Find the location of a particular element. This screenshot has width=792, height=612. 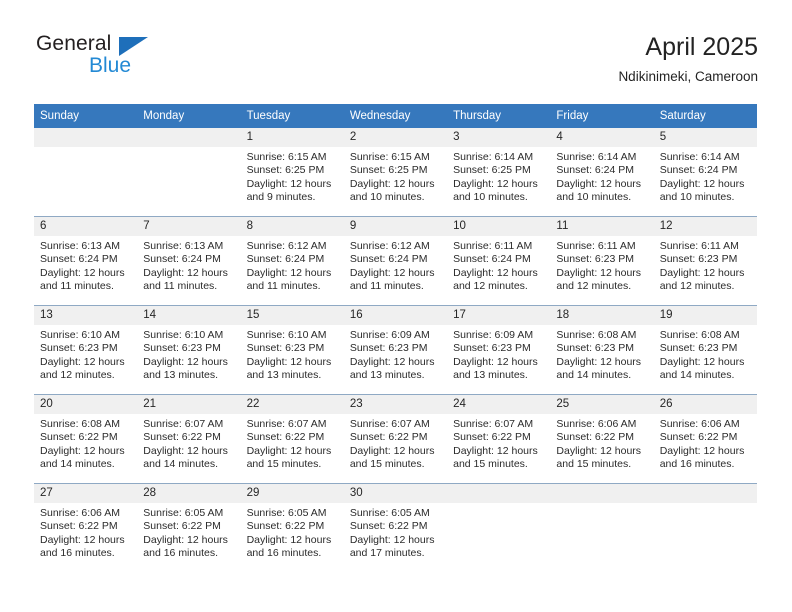

daylight-text-line2: and 9 minutes. is located at coordinates (281, 197).